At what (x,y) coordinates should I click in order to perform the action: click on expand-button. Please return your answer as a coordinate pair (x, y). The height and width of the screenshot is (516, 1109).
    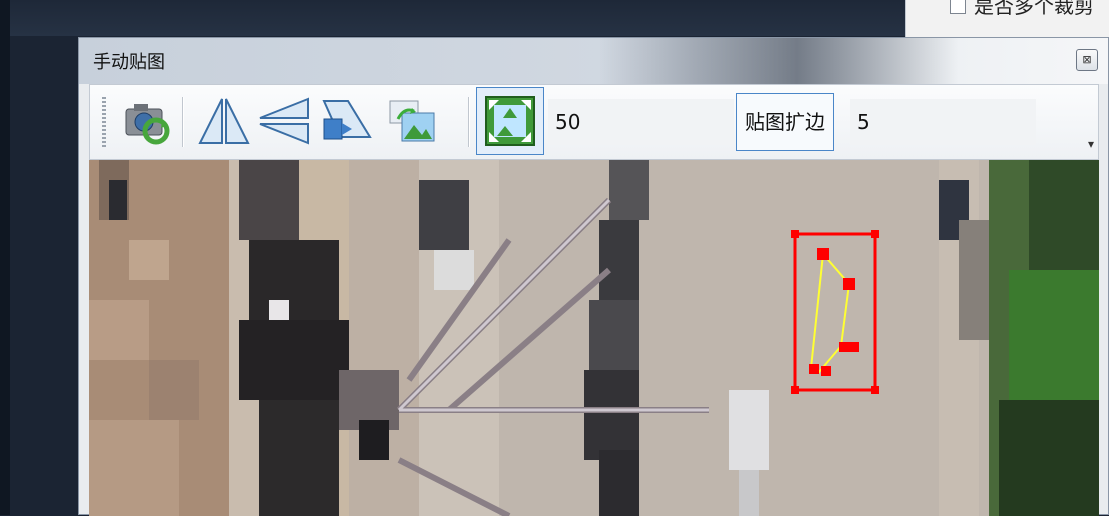
    Looking at the image, I should click on (510, 121).